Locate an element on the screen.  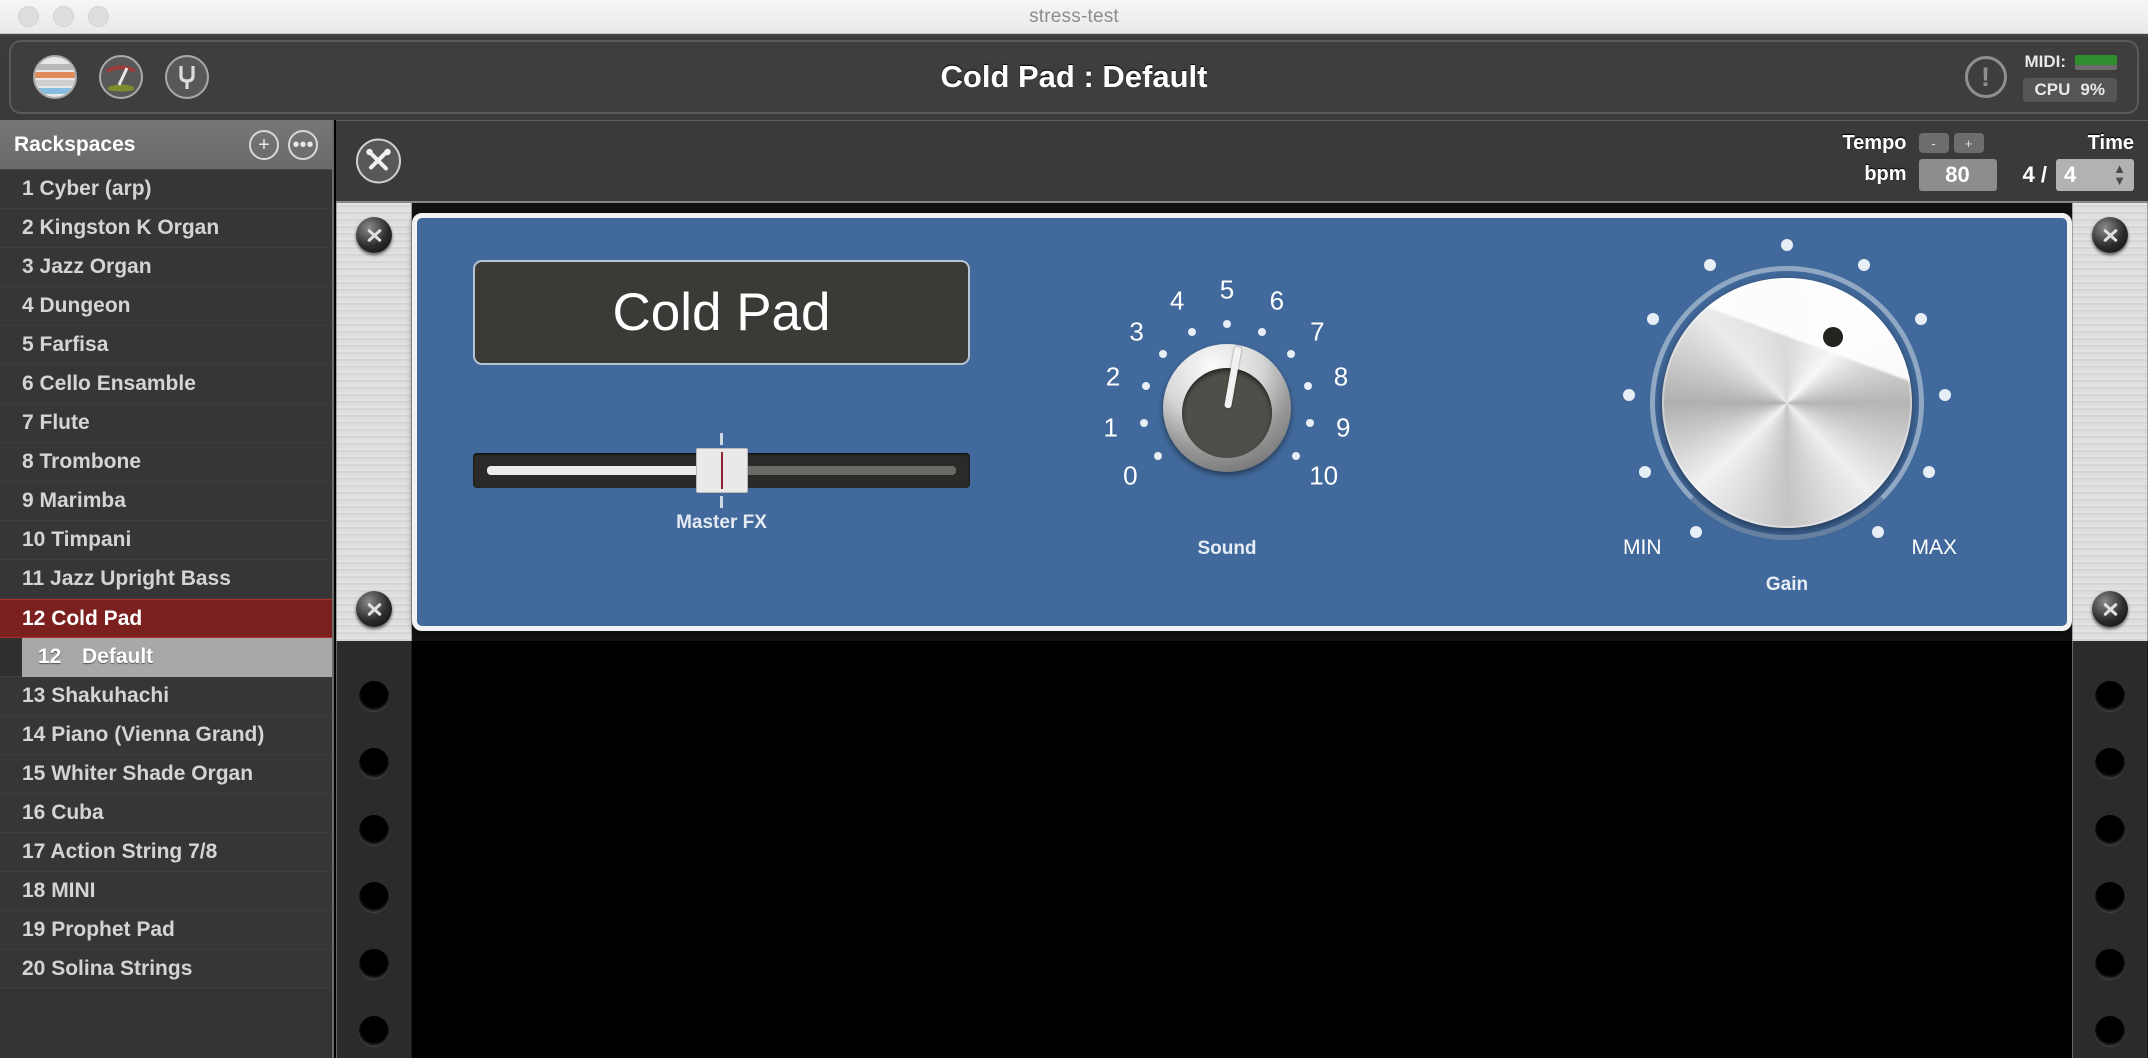
tempo-label: Tempo is located at coordinates (1874, 142).